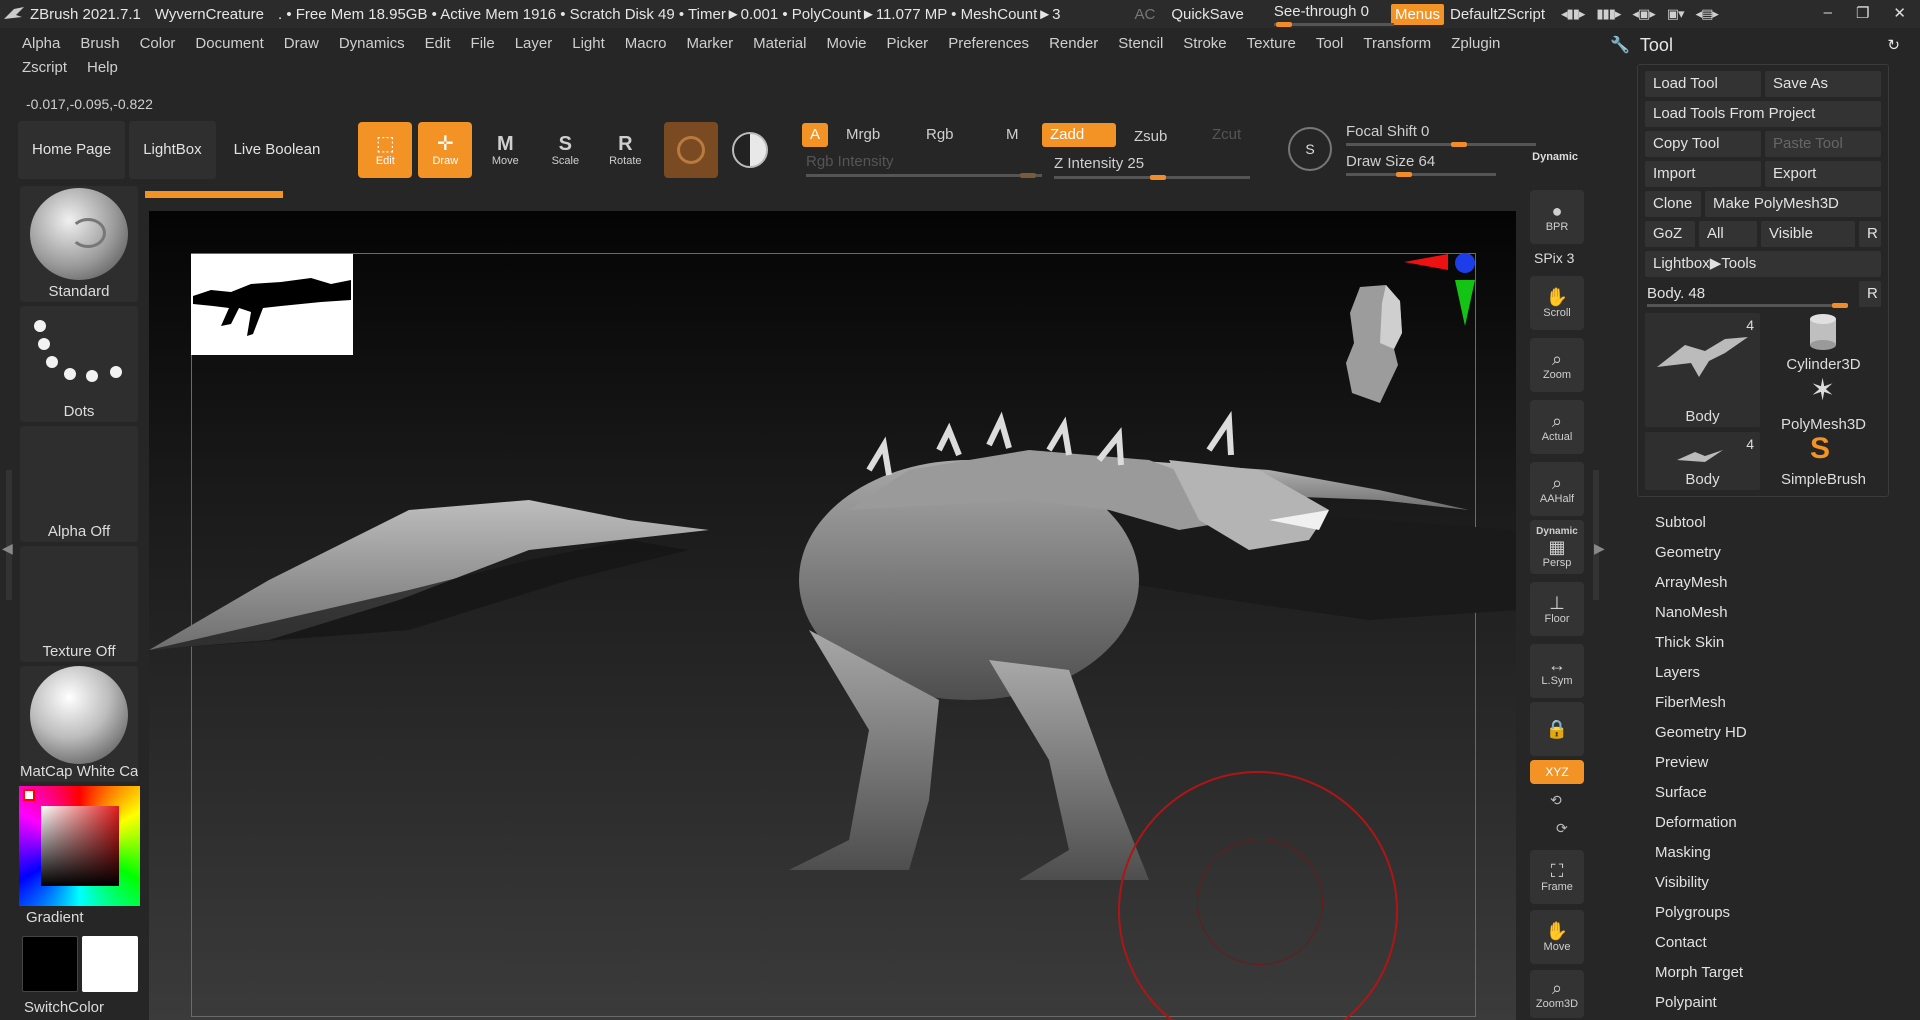 Image resolution: width=1920 pixels, height=1020 pixels. I want to click on draw-mode-button: ✛ Draw, so click(445, 150).